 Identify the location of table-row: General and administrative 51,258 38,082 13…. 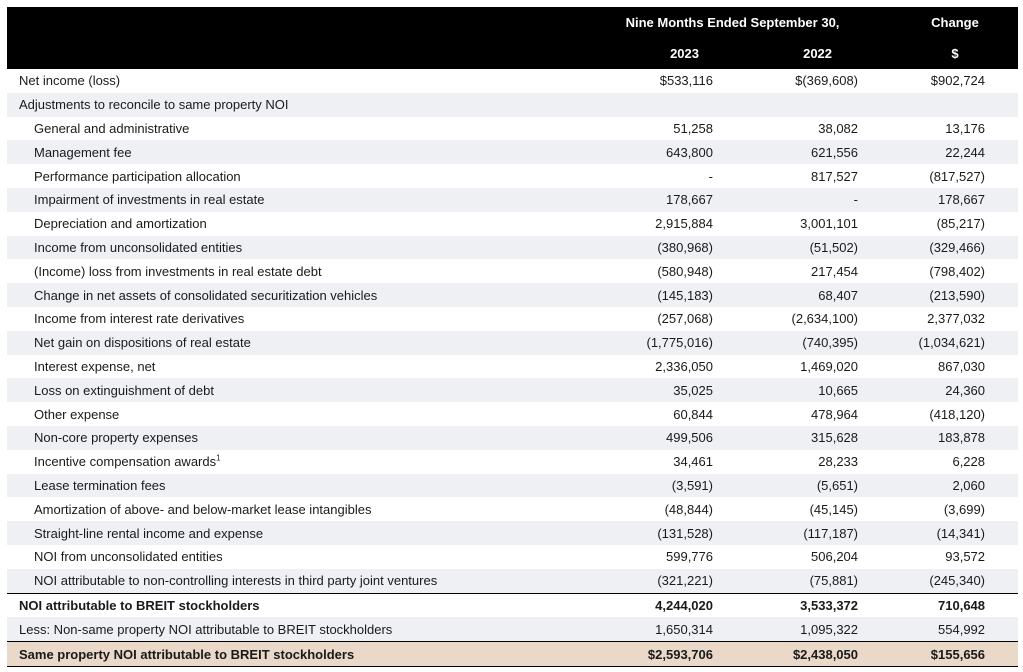
(513, 128).